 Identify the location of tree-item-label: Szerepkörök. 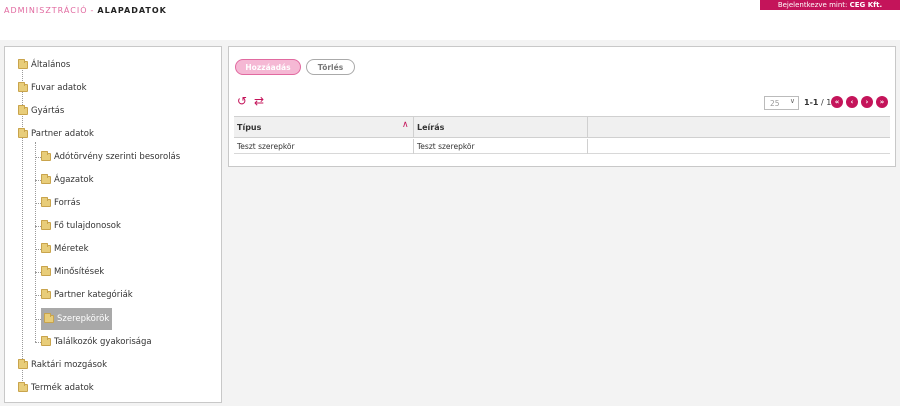
(83, 319).